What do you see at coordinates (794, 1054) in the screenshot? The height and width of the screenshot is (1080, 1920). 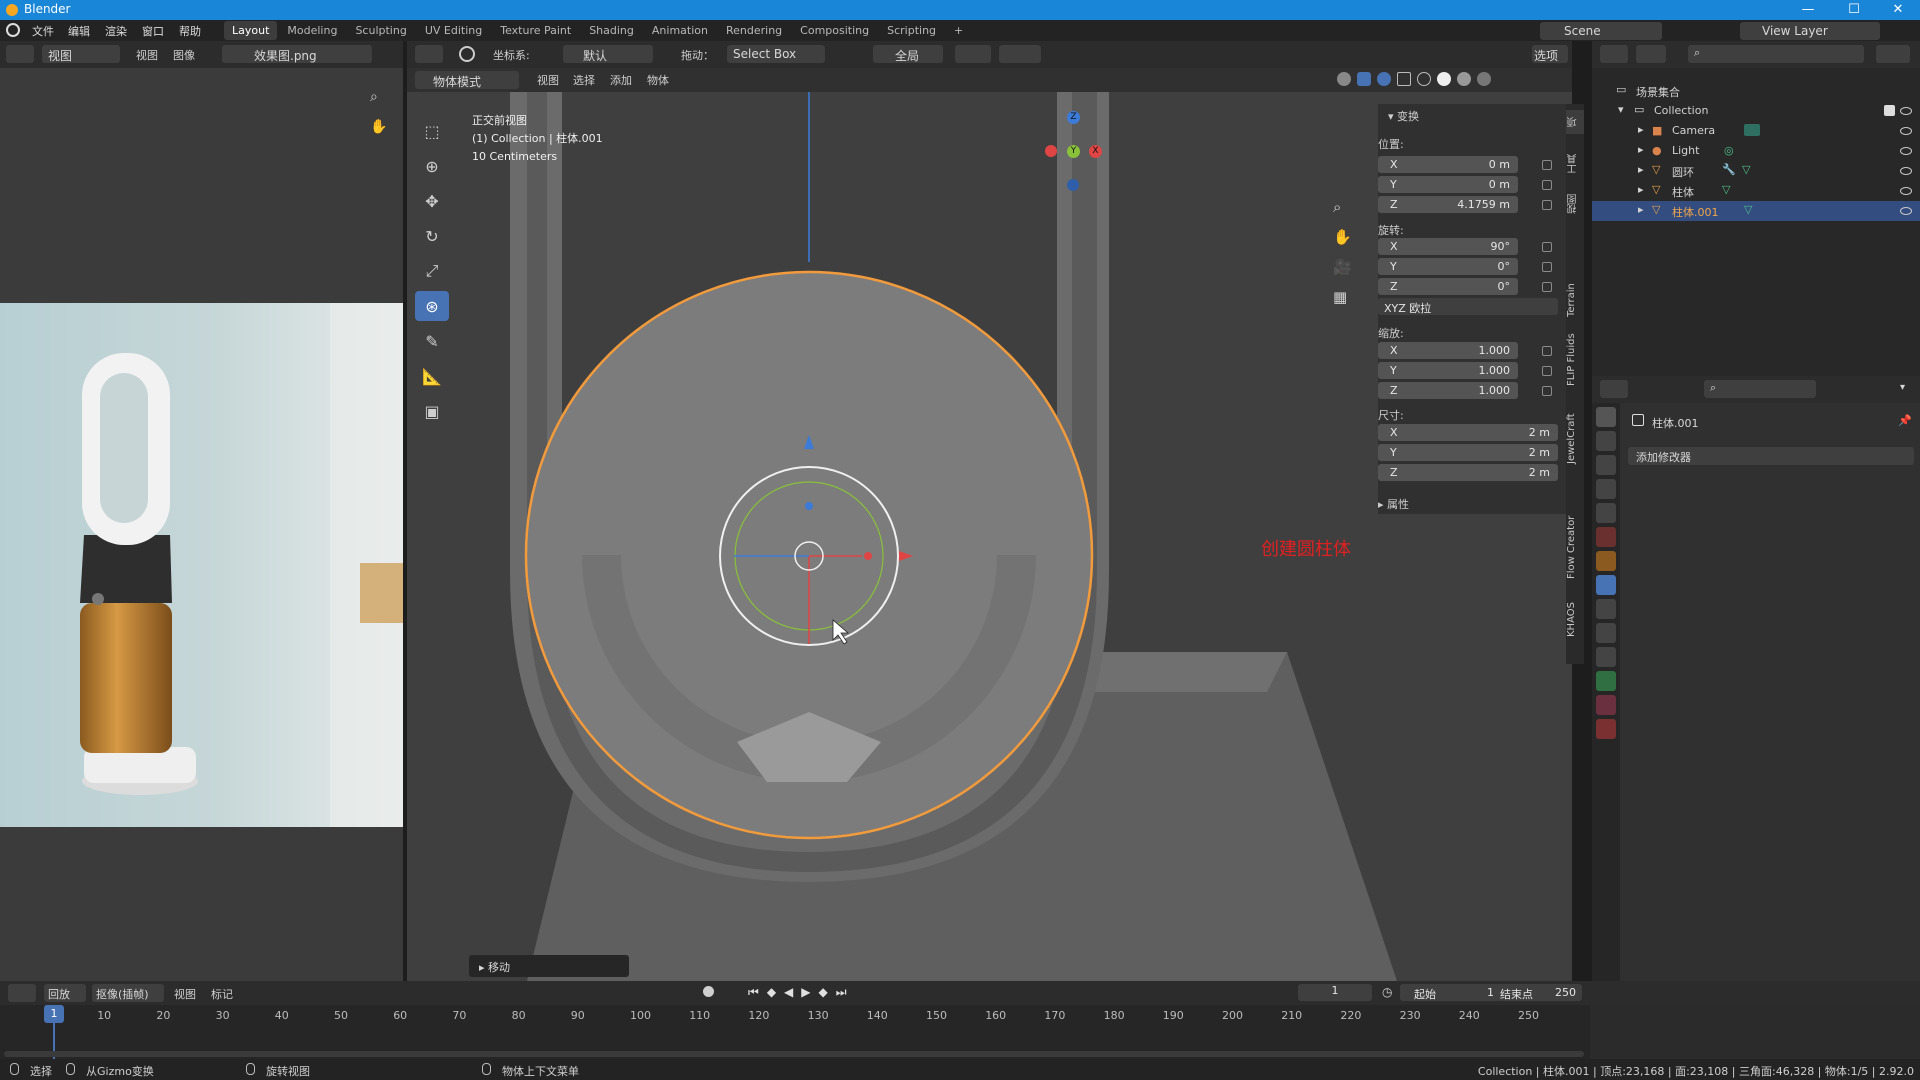 I see `timeline-scrollbar` at bounding box center [794, 1054].